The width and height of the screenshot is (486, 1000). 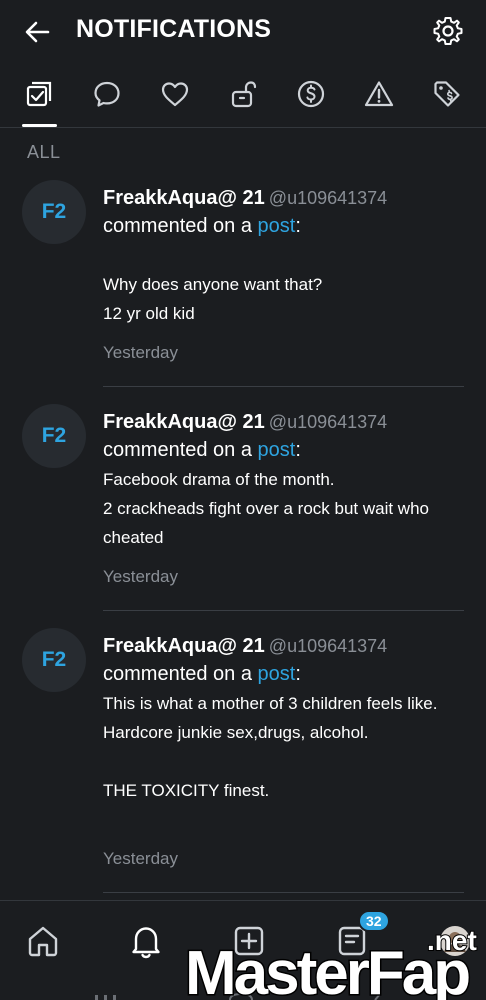 I want to click on tab-subscriptions, so click(x=243, y=94).